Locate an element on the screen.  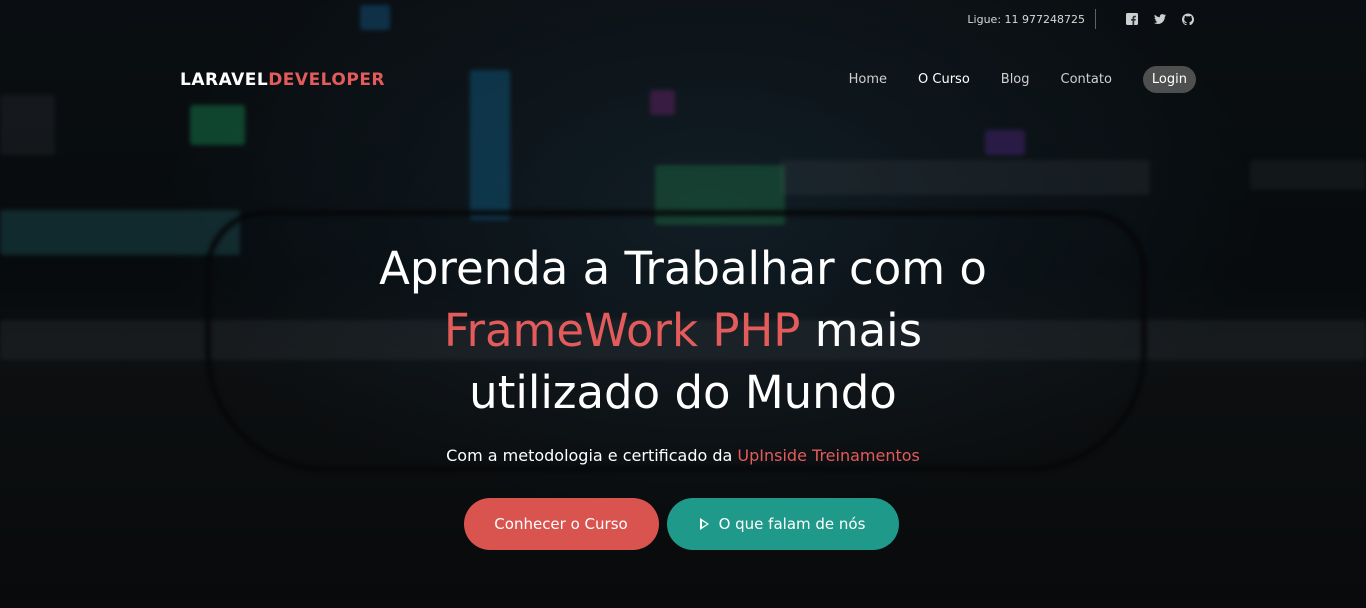
login-button: Login is located at coordinates (1169, 79).